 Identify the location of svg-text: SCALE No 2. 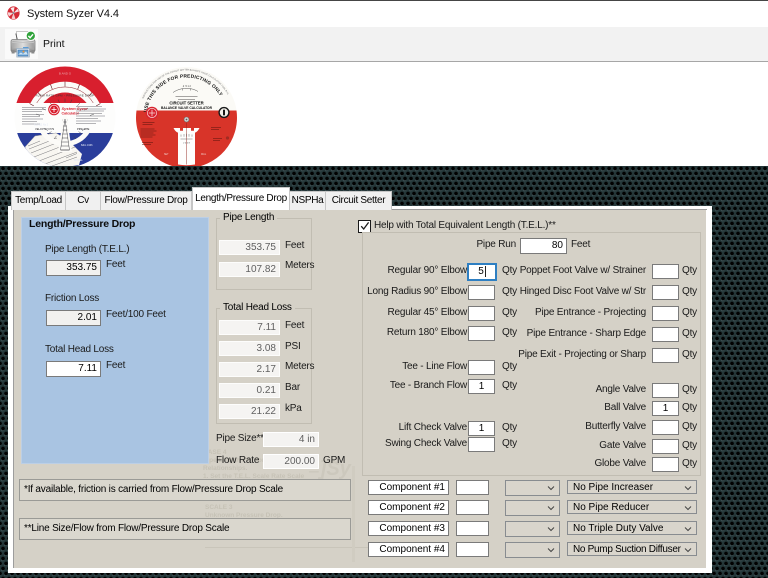
(41, 125).